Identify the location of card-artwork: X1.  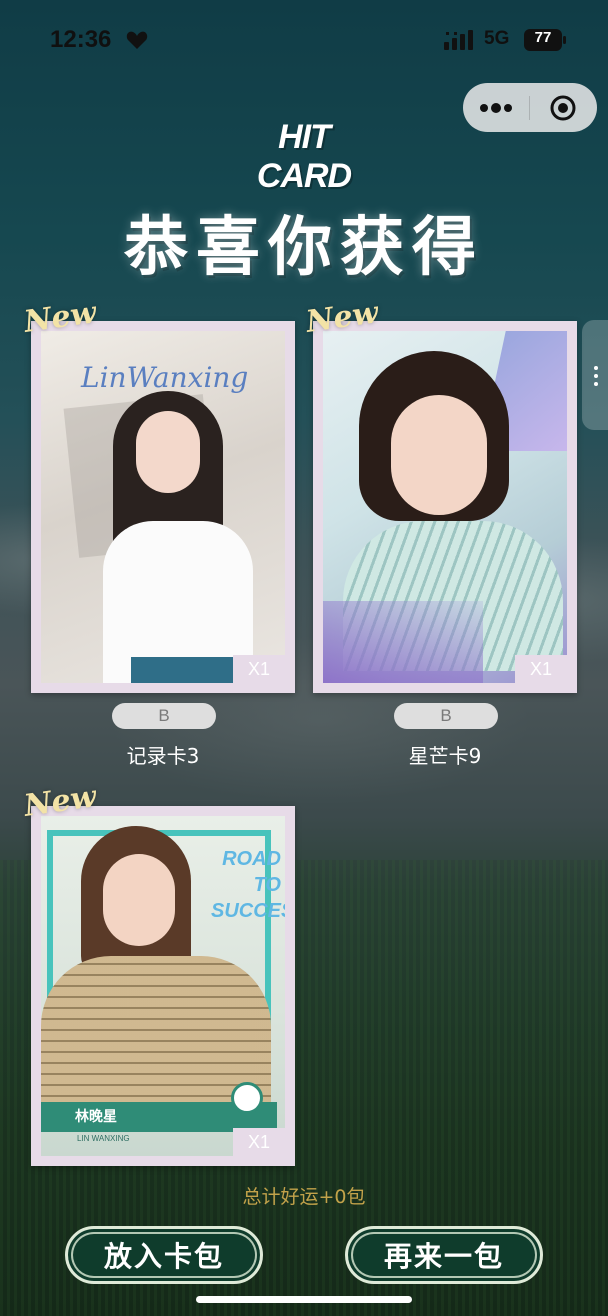
(445, 507).